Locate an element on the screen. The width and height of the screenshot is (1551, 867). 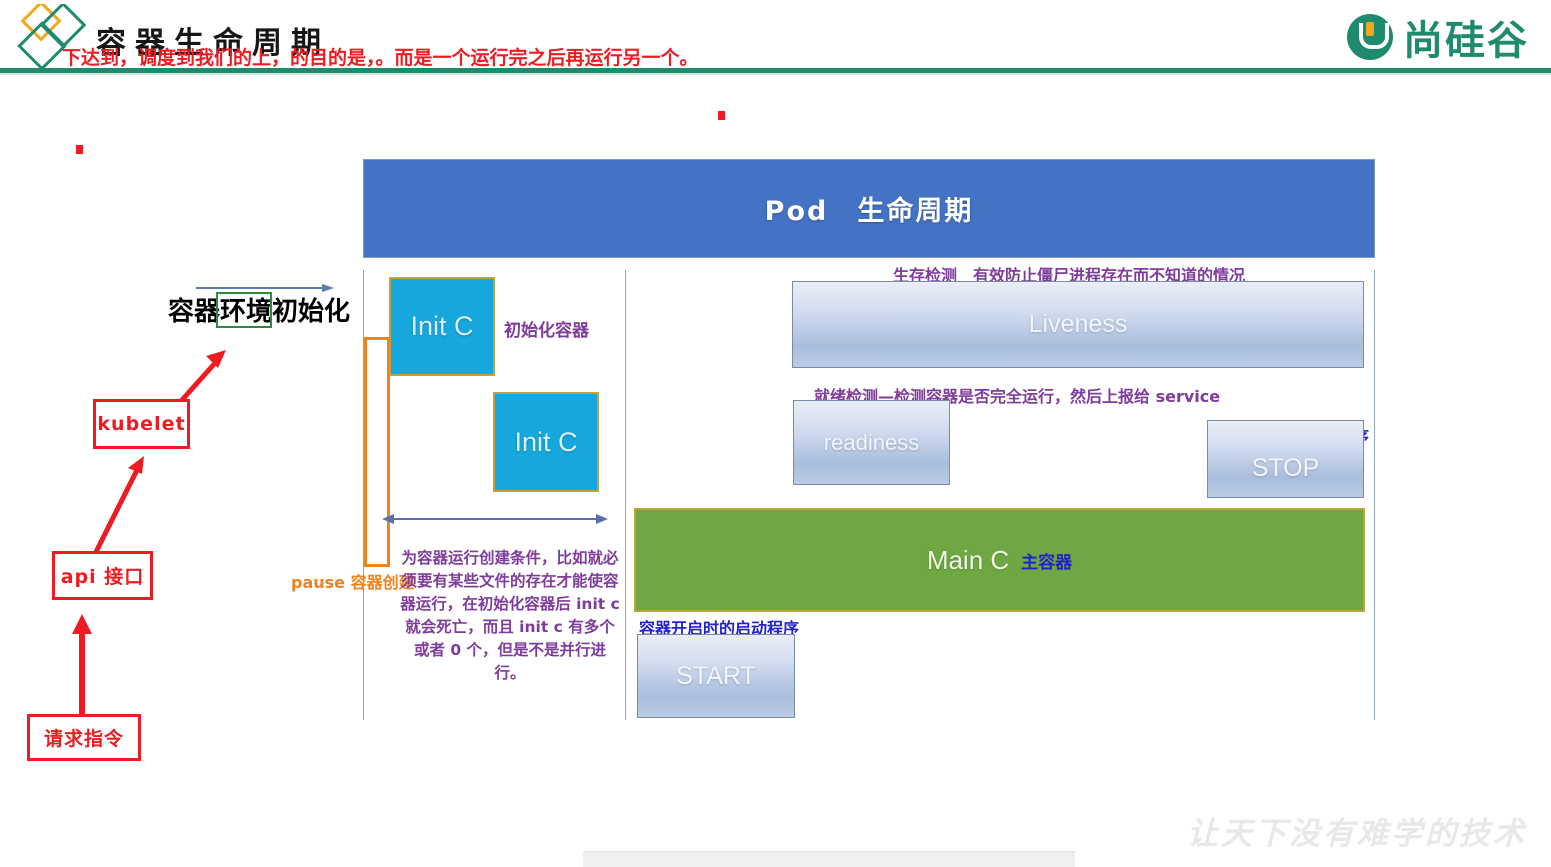
guide-line-right is located at coordinates (1374, 495).